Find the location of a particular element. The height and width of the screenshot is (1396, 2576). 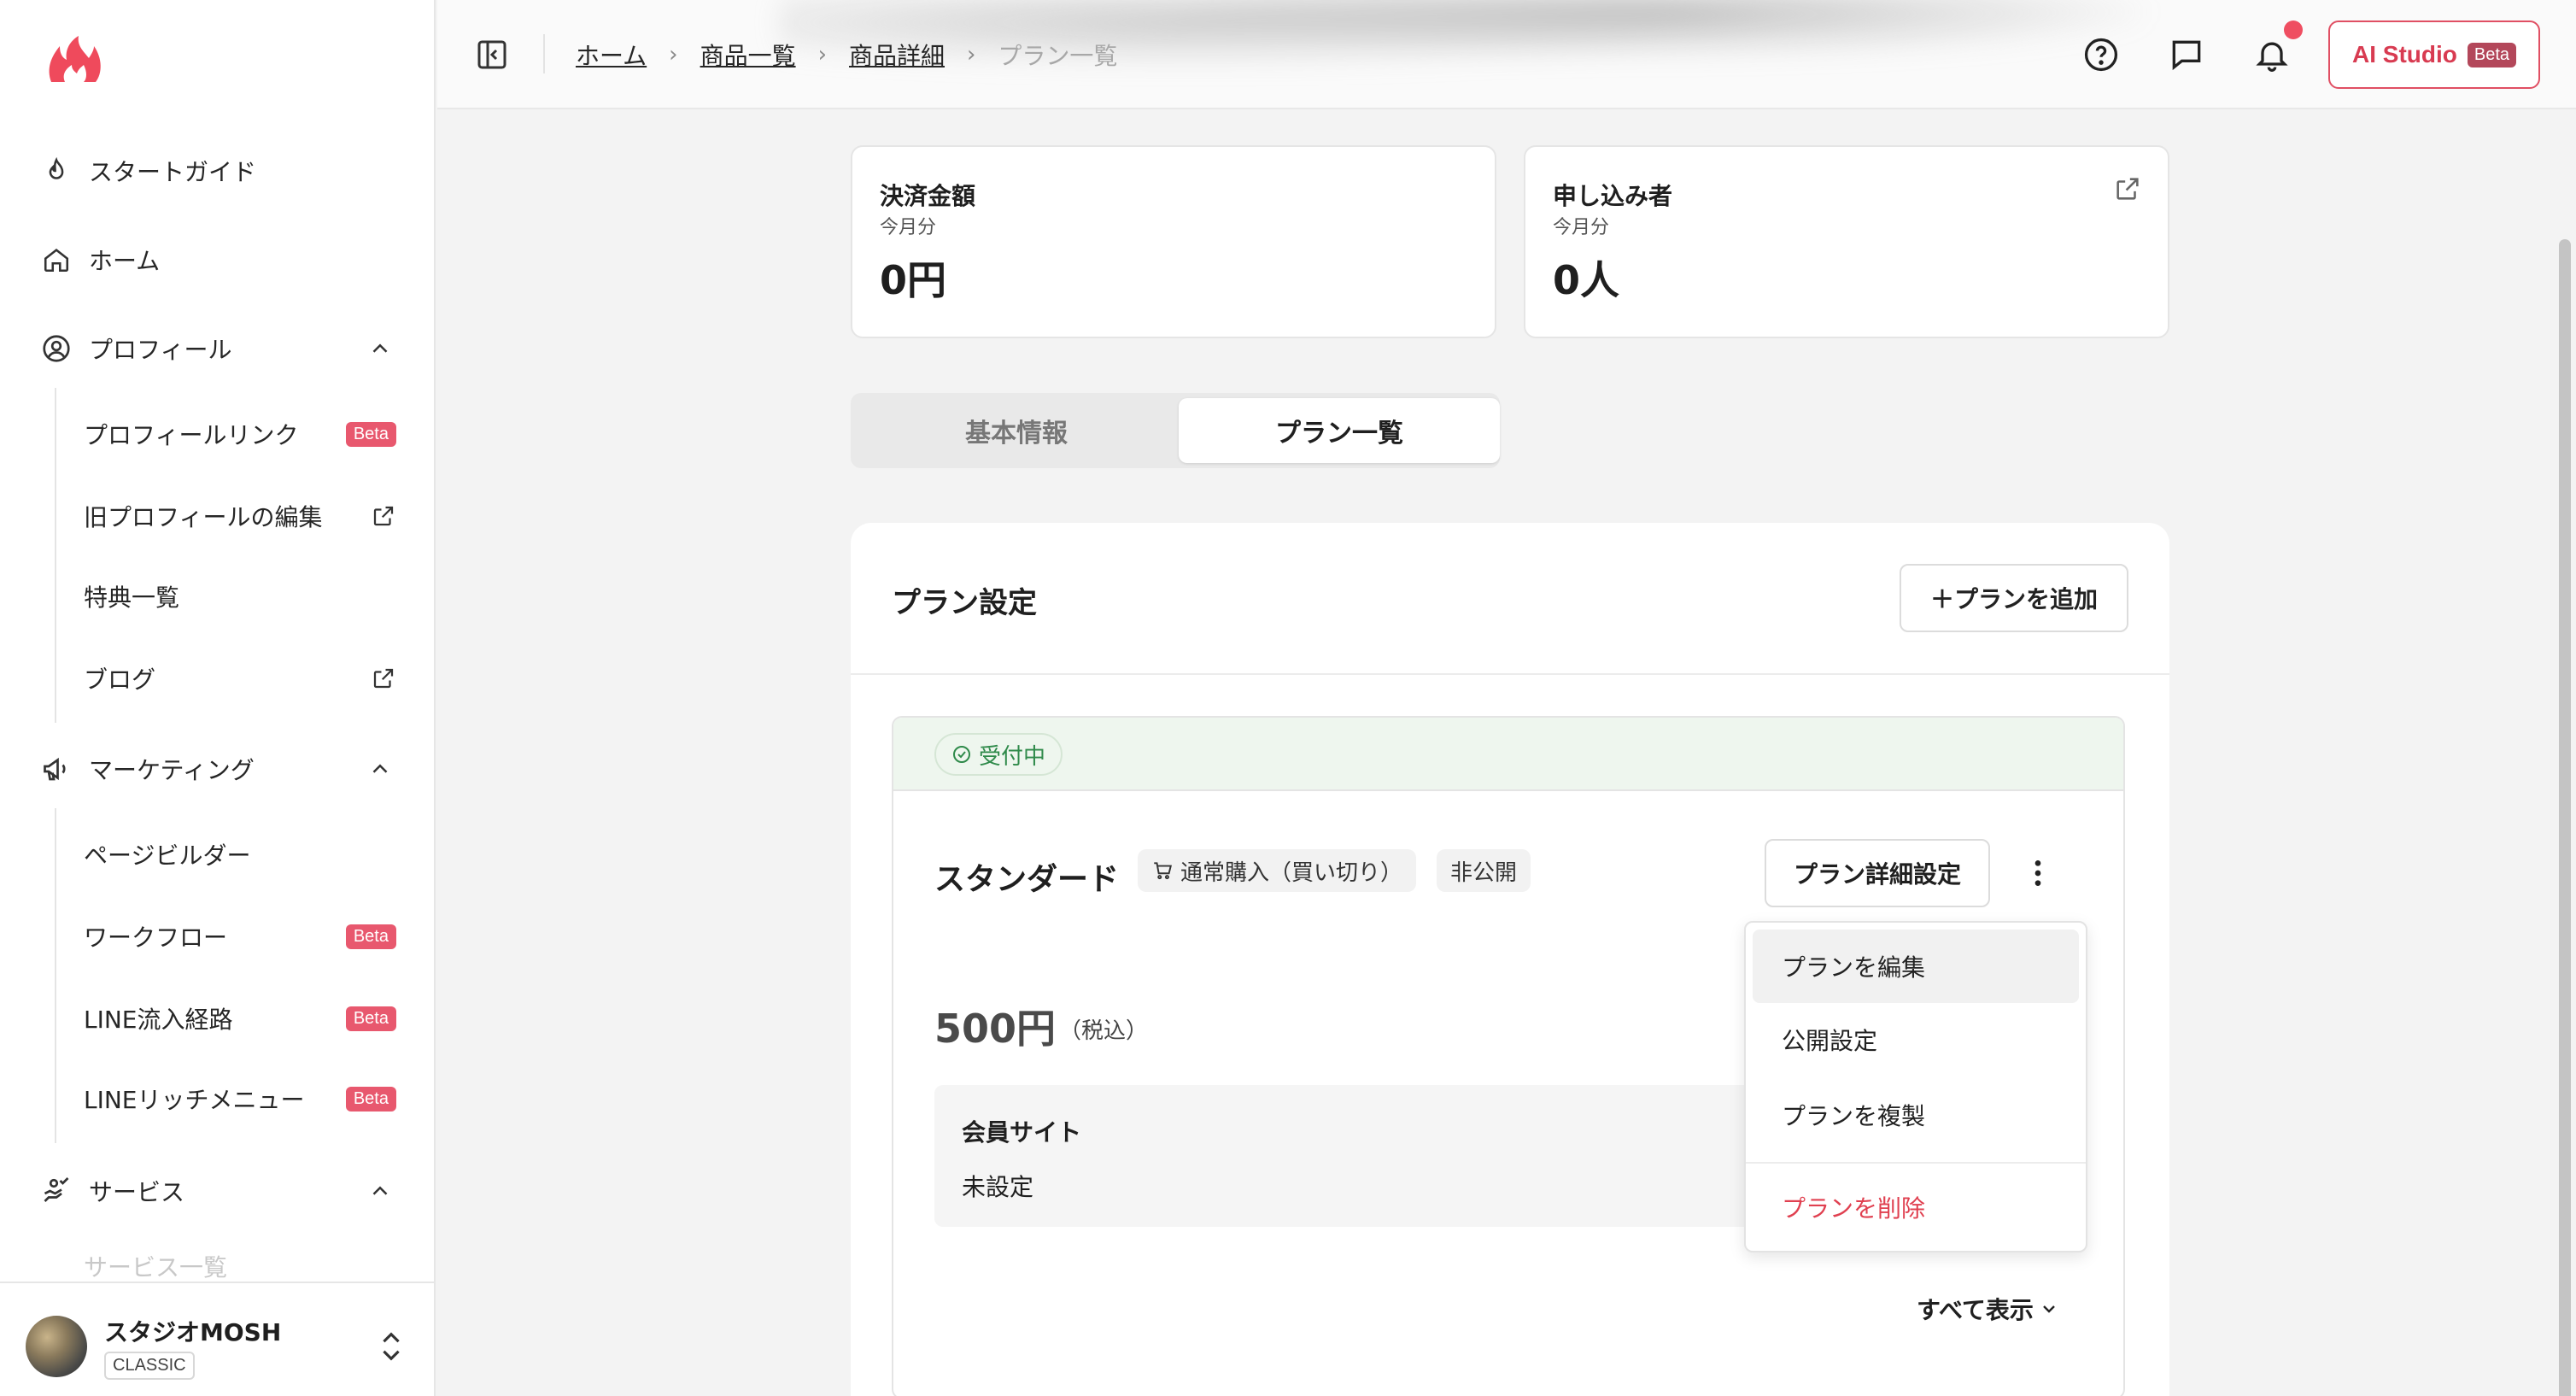

sidebar-item-old-profile-edit: 旧プロフィールの編集 is located at coordinates (240, 516).